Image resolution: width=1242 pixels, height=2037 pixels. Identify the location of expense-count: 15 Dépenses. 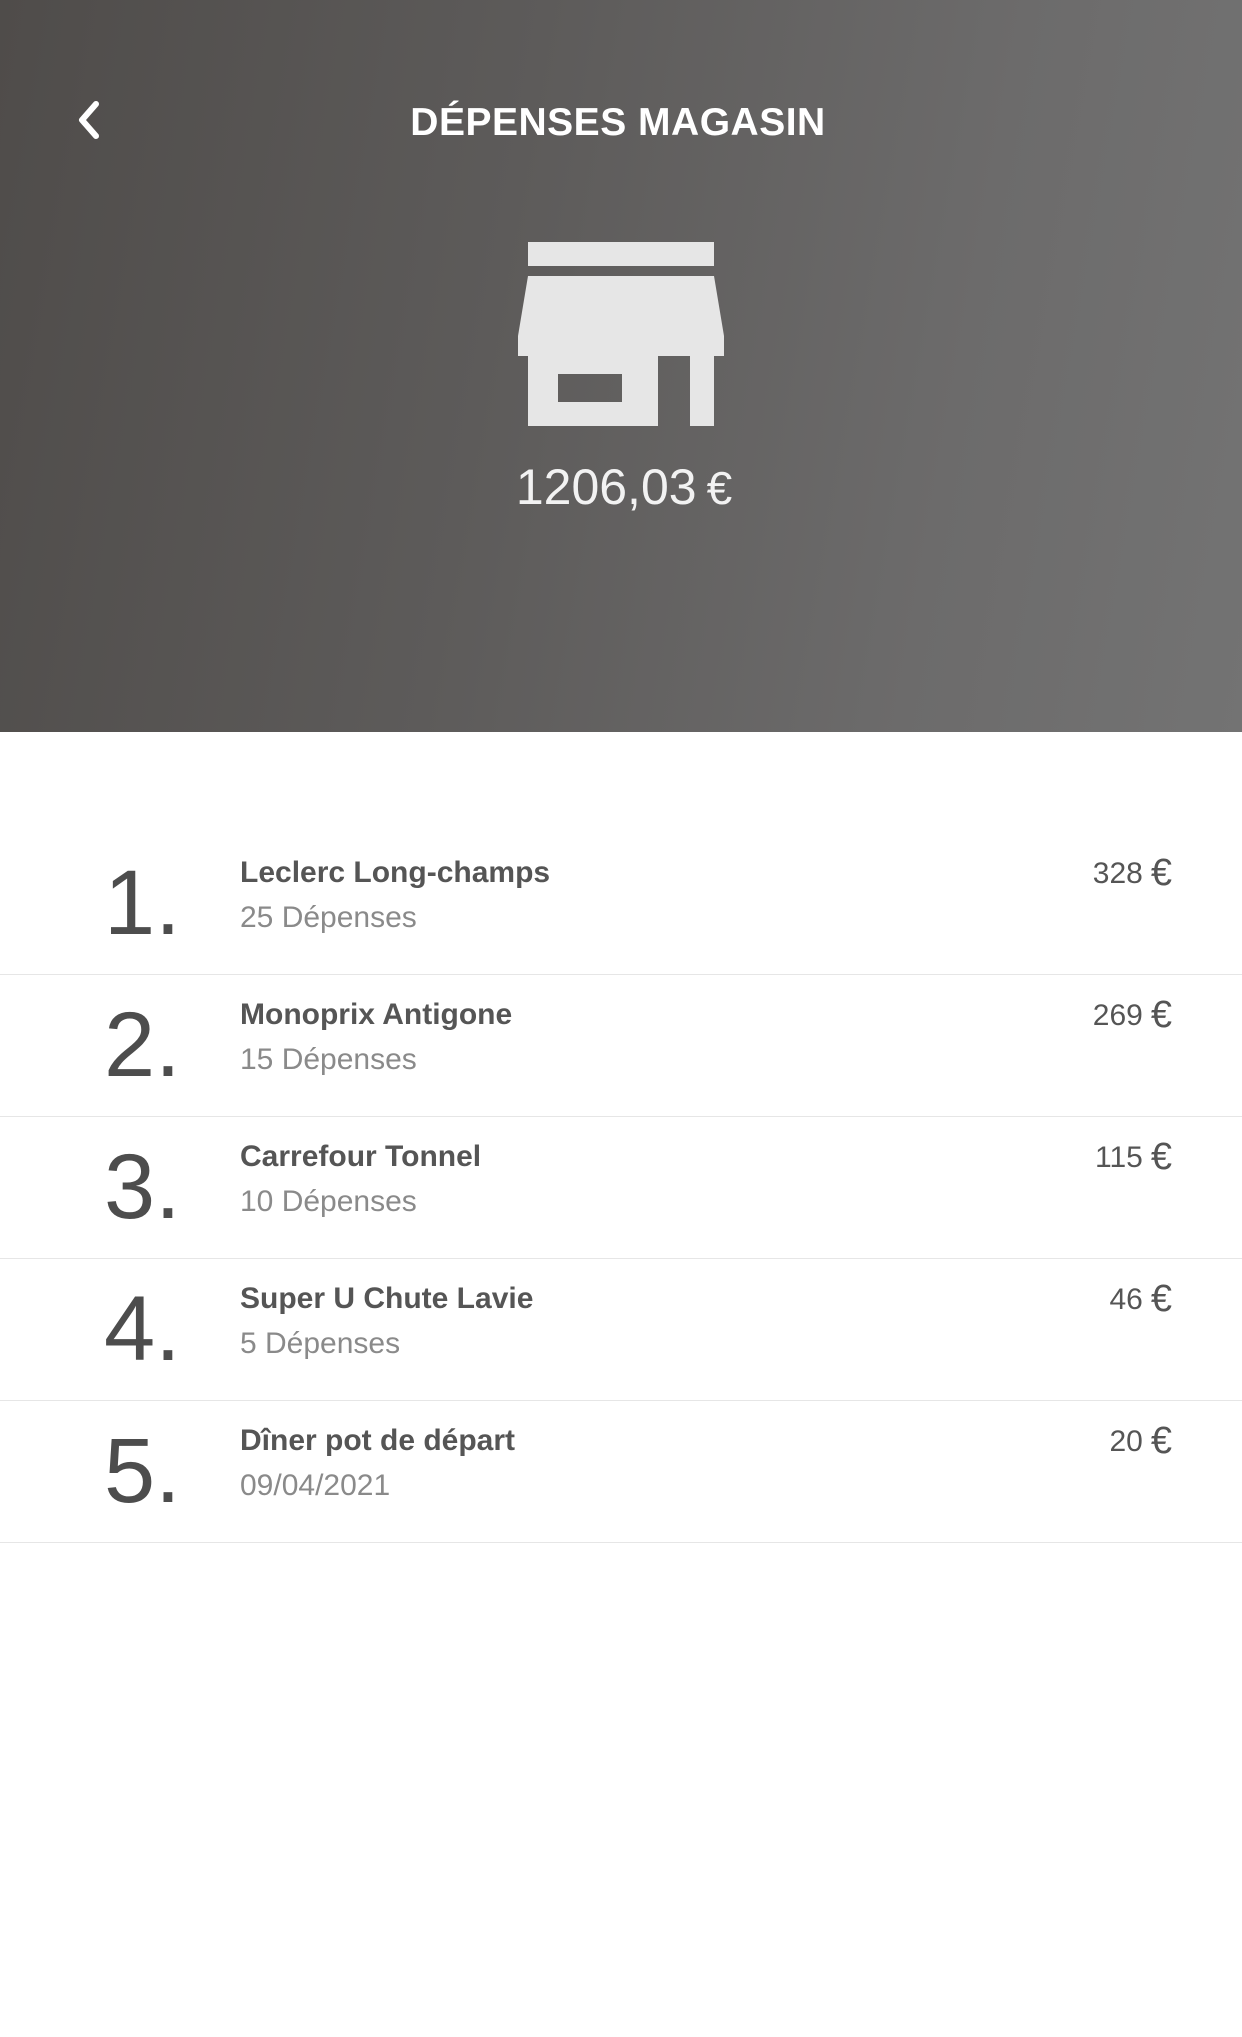
(328, 1059).